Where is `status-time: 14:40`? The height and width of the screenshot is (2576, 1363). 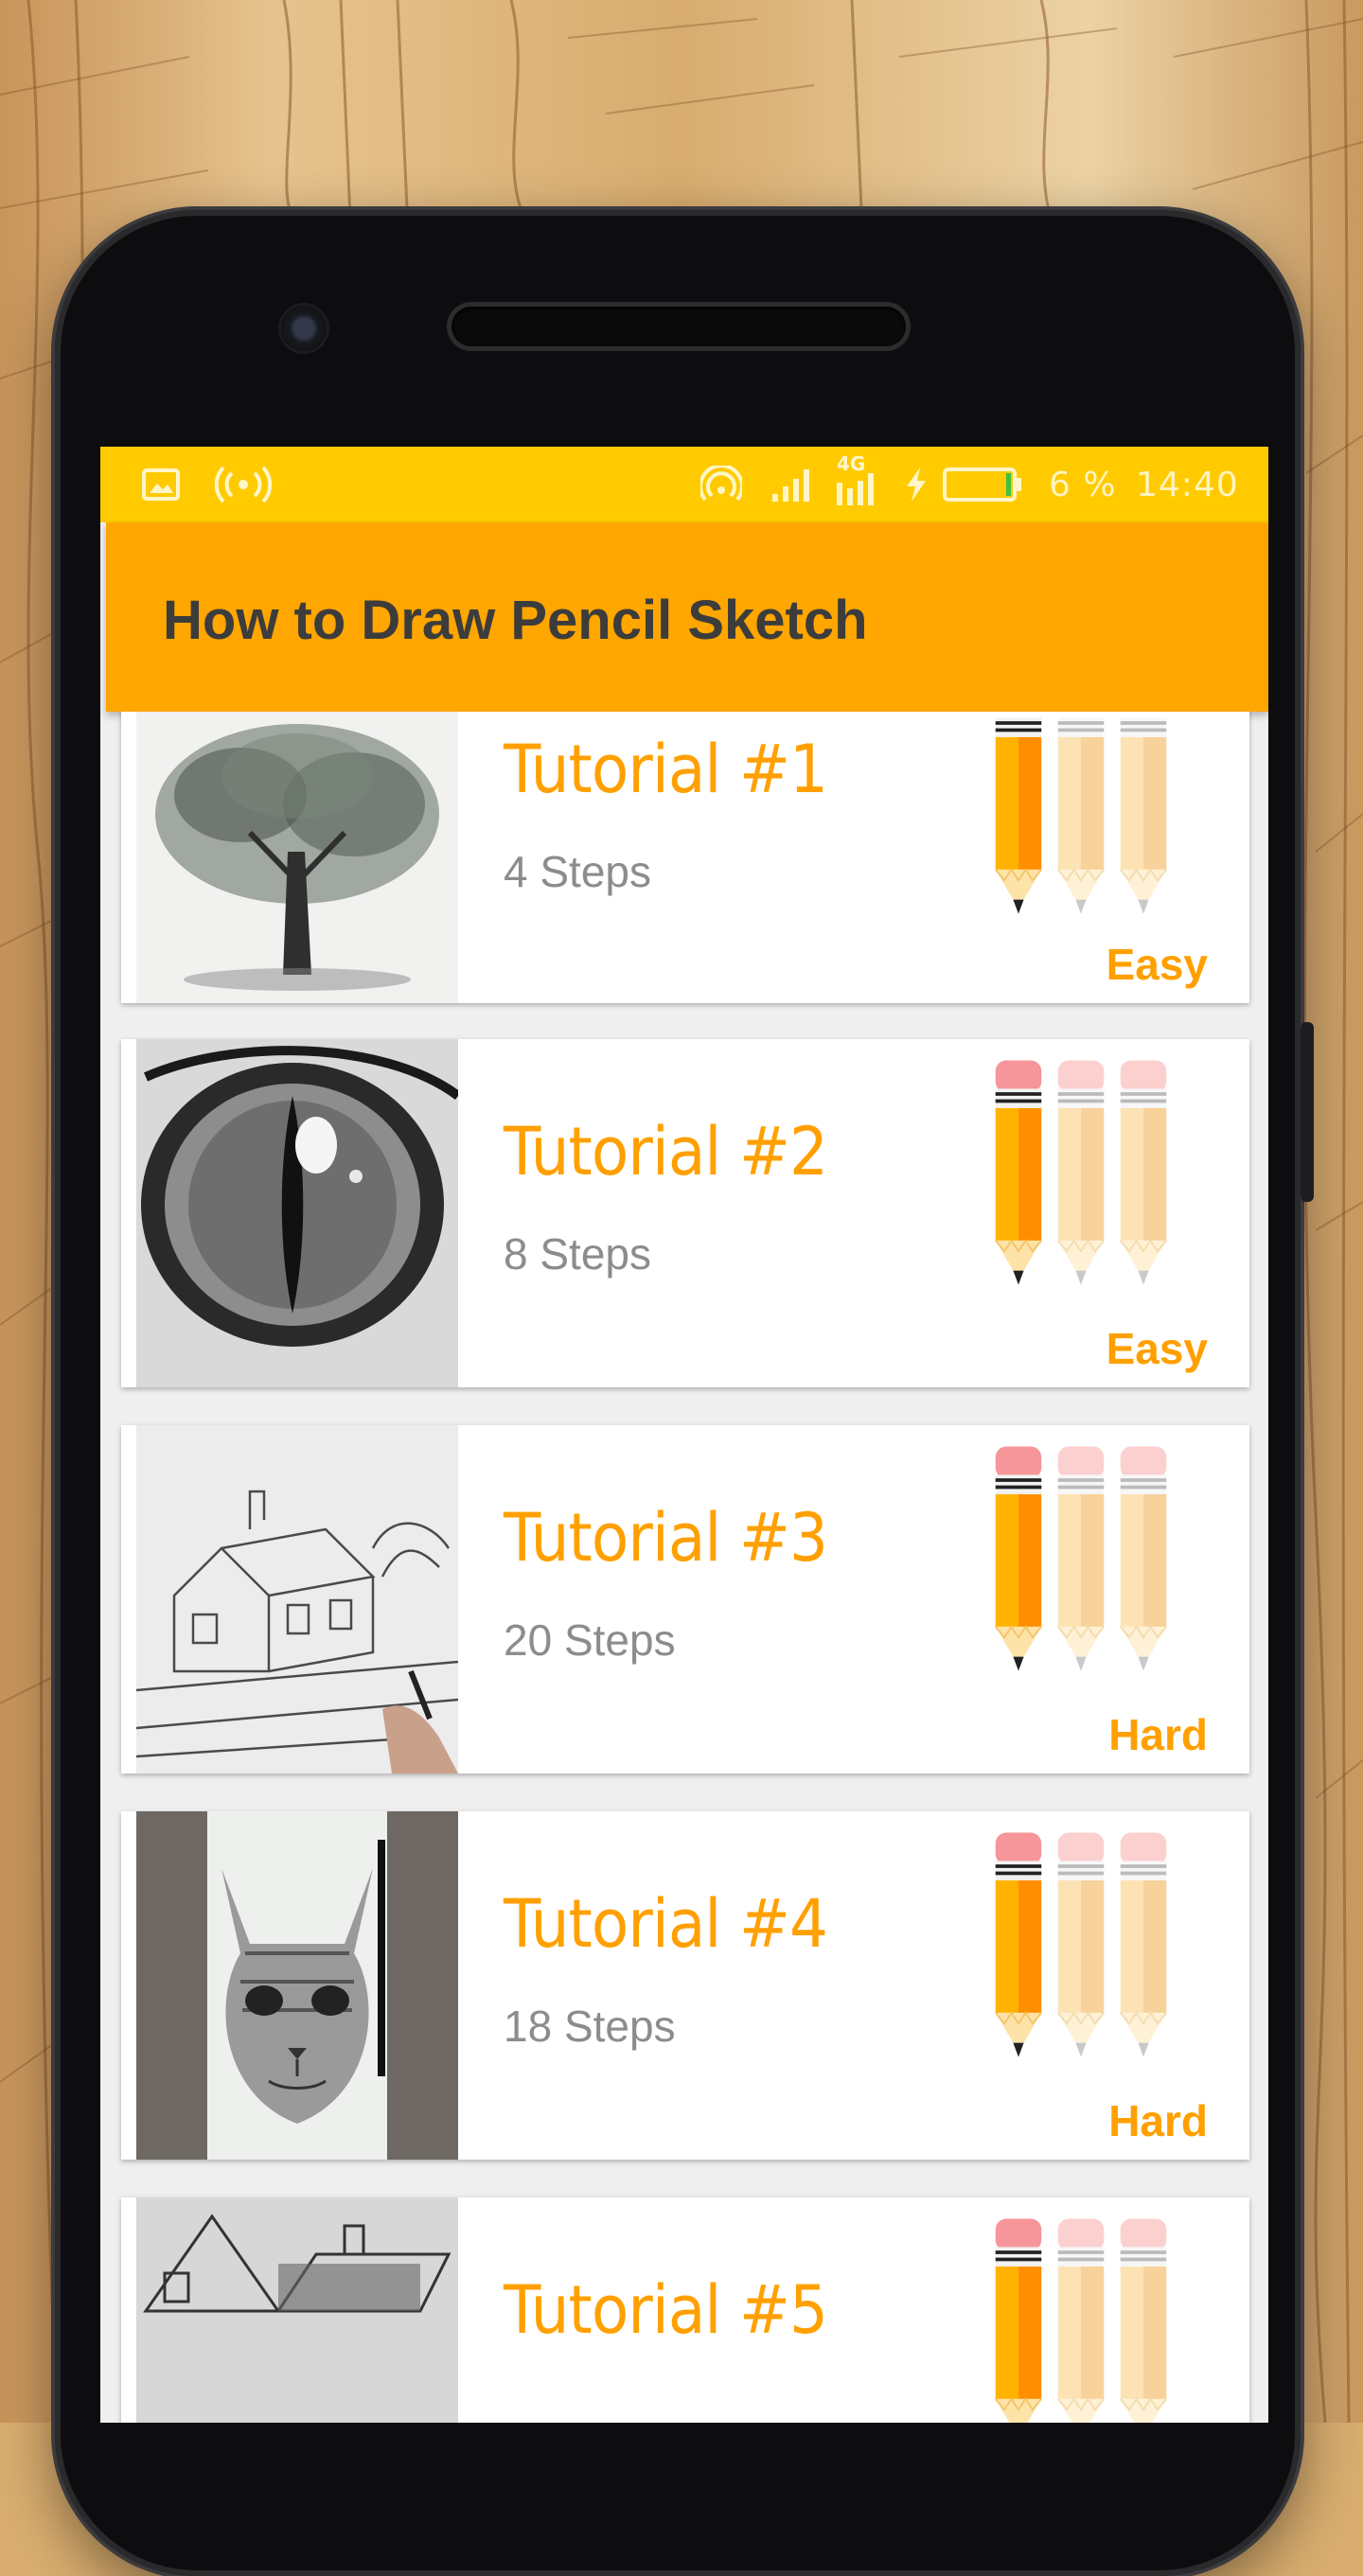
status-time: 14:40 is located at coordinates (1187, 484).